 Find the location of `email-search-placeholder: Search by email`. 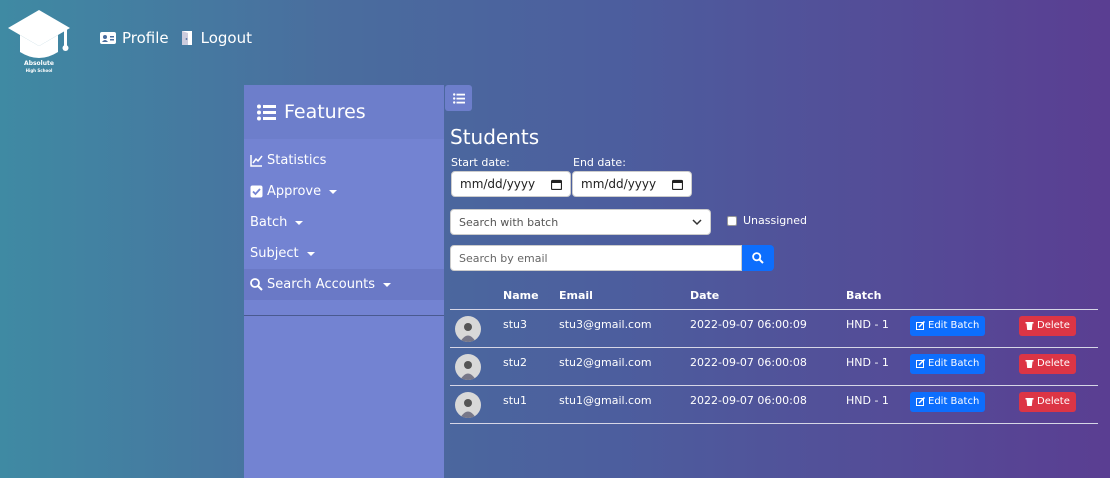

email-search-placeholder: Search by email is located at coordinates (503, 258).